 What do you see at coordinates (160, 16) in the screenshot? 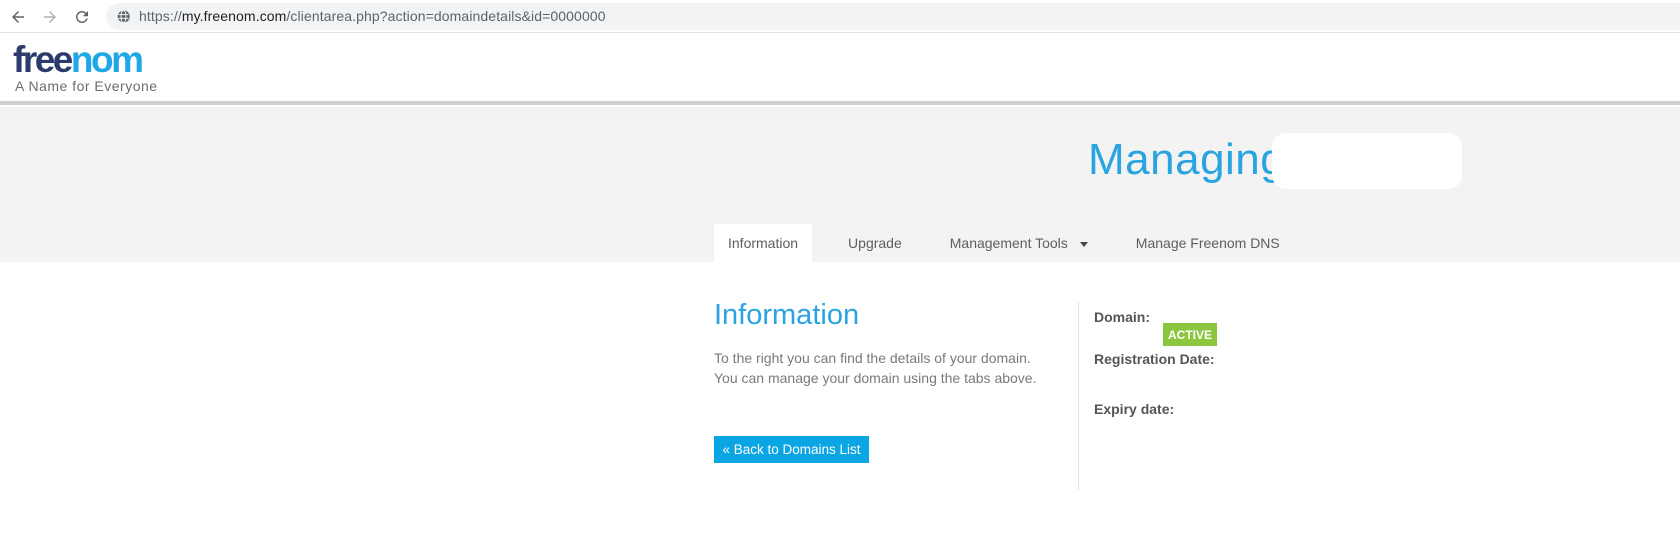
I see `url-scheme: https://` at bounding box center [160, 16].